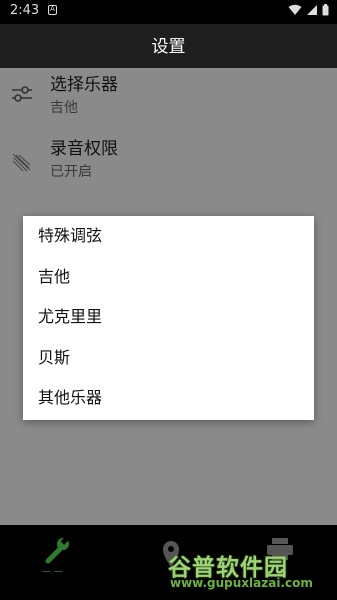 The image size is (337, 600). Describe the element at coordinates (71, 172) in the screenshot. I see `preference-summary: 已开启` at that location.